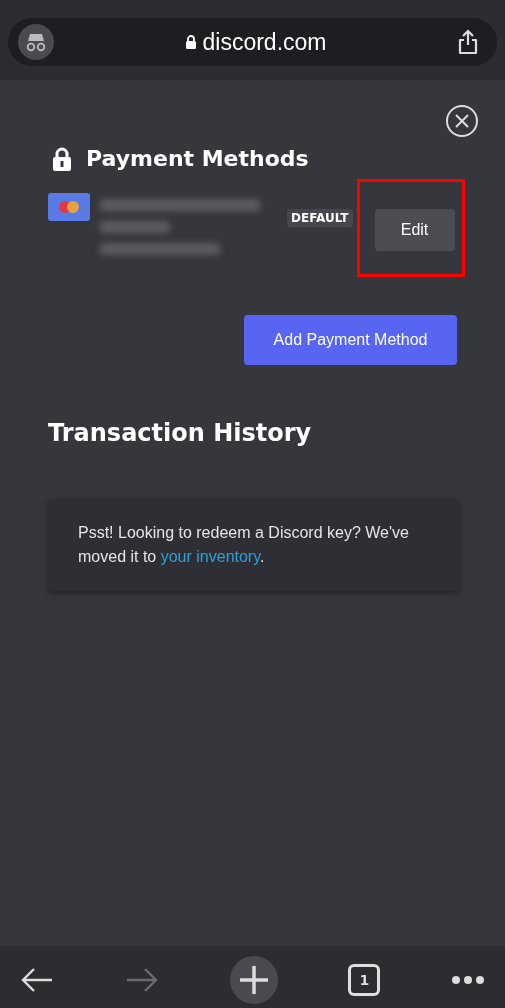 The image size is (505, 1008). Describe the element at coordinates (364, 980) in the screenshot. I see `tabs-button: 1` at that location.